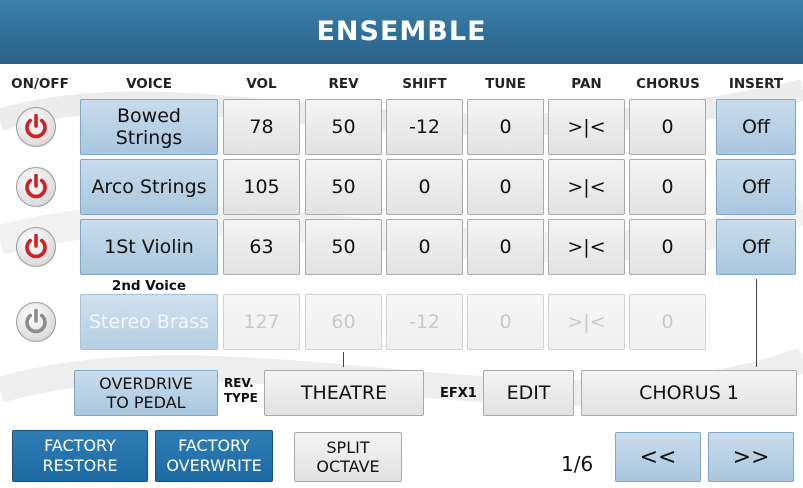 The height and width of the screenshot is (488, 803). Describe the element at coordinates (343, 84) in the screenshot. I see `header-rev: REV` at that location.